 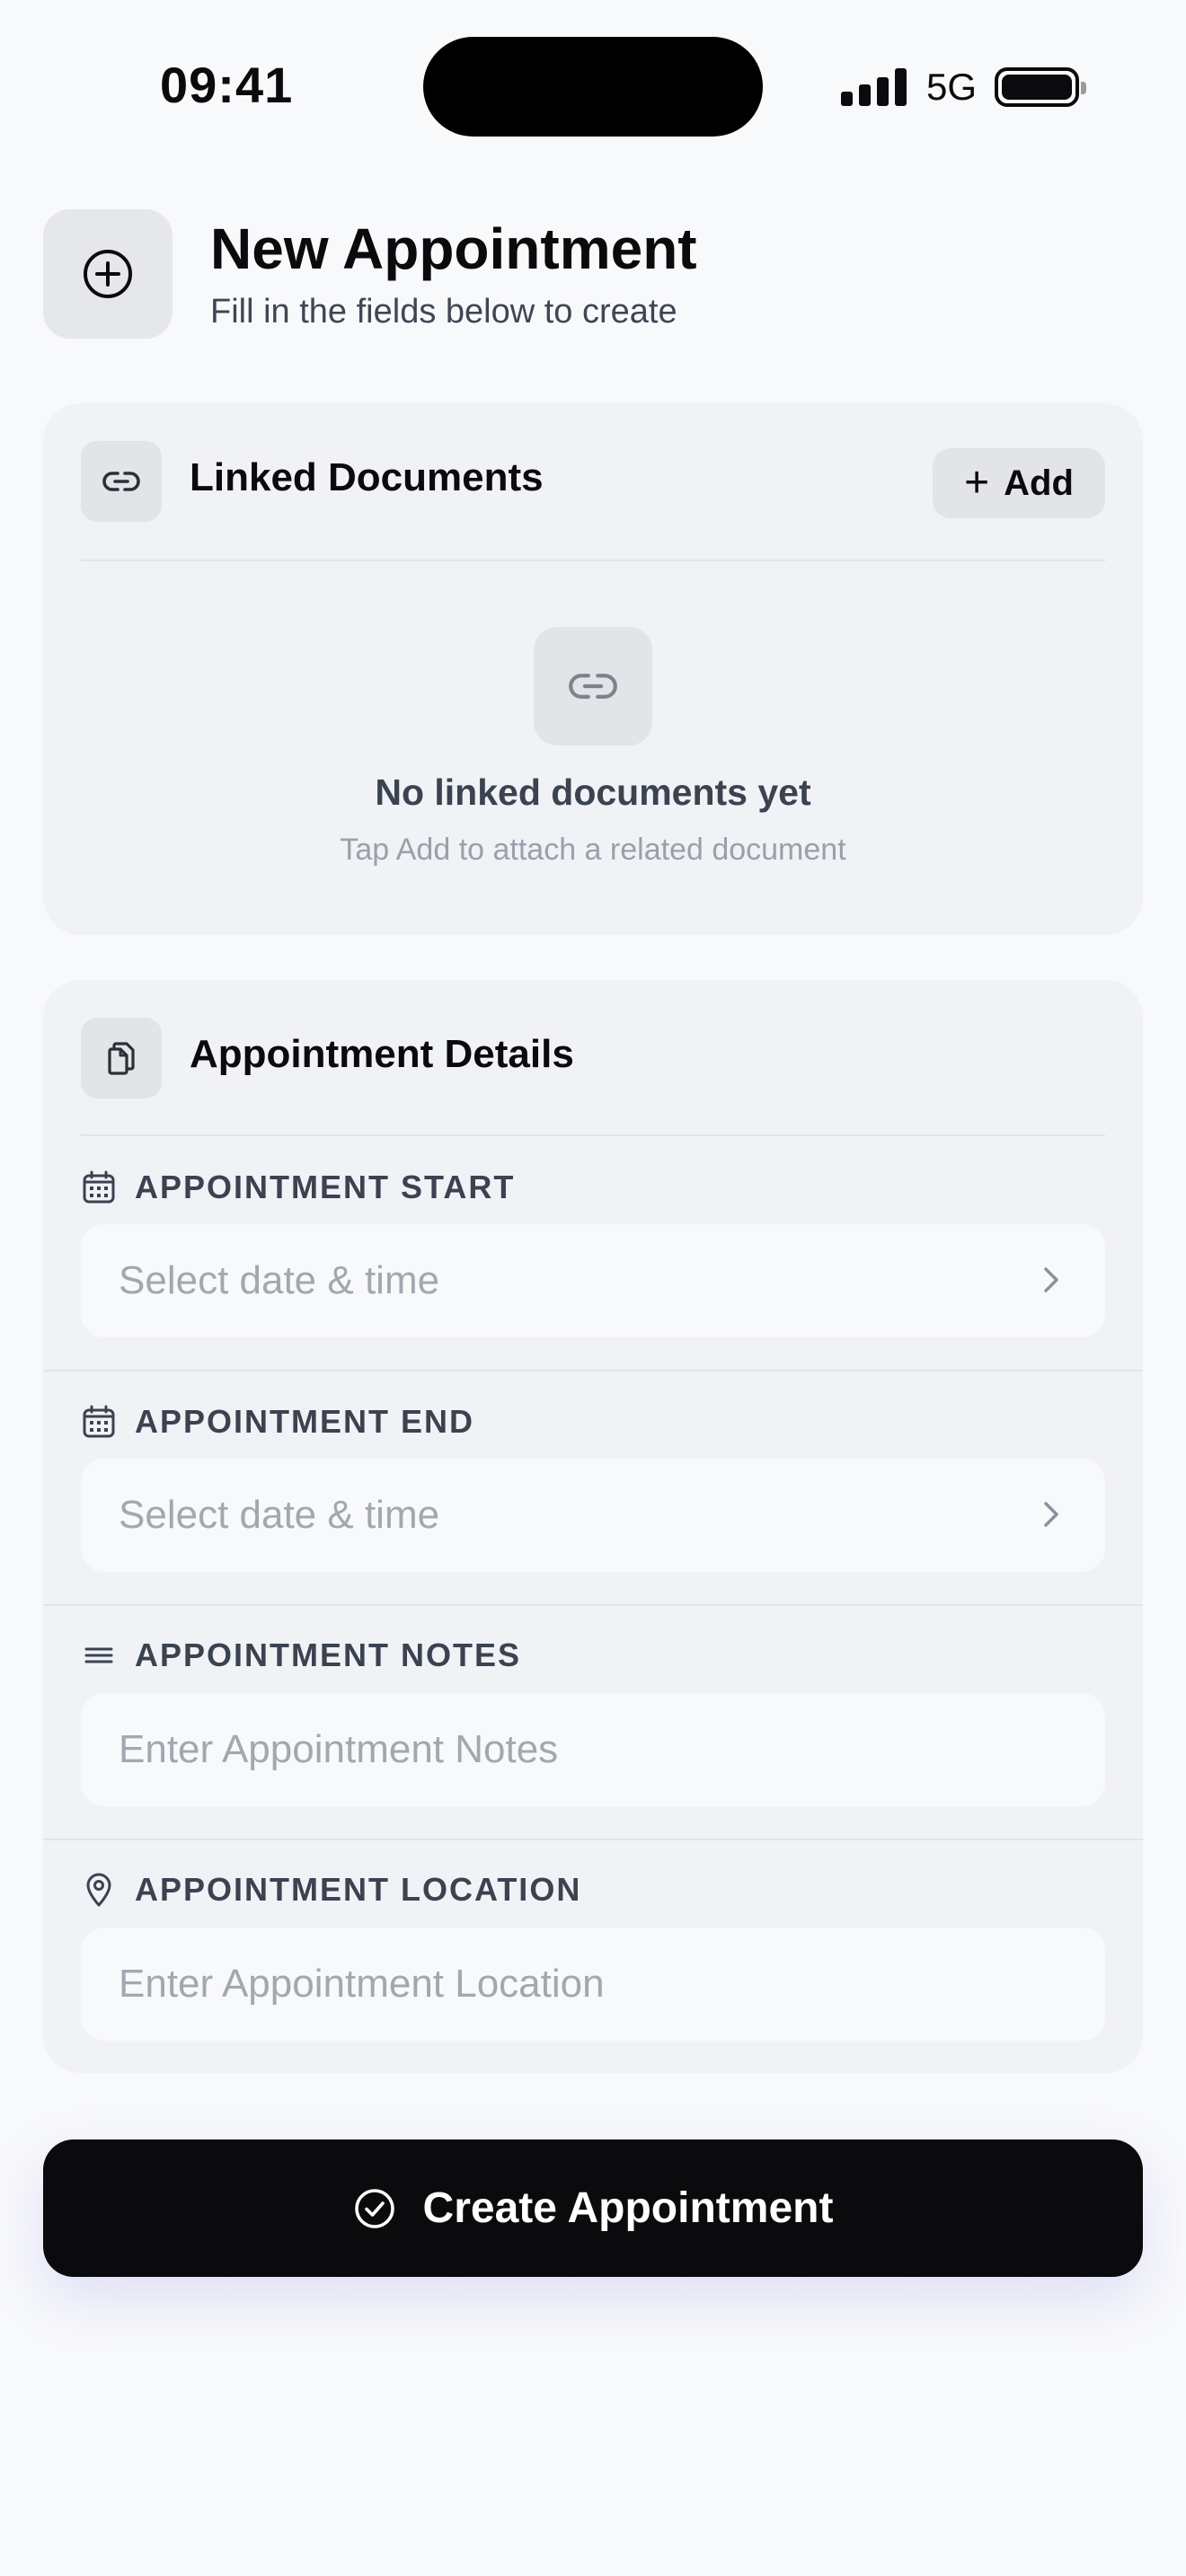 I want to click on add-document-button: + Add, so click(x=1019, y=483).